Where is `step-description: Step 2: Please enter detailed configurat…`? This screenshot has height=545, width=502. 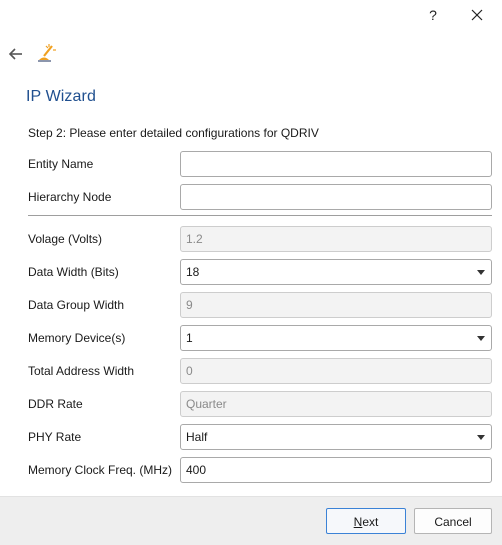 step-description: Step 2: Please enter detailed configurat… is located at coordinates (173, 133).